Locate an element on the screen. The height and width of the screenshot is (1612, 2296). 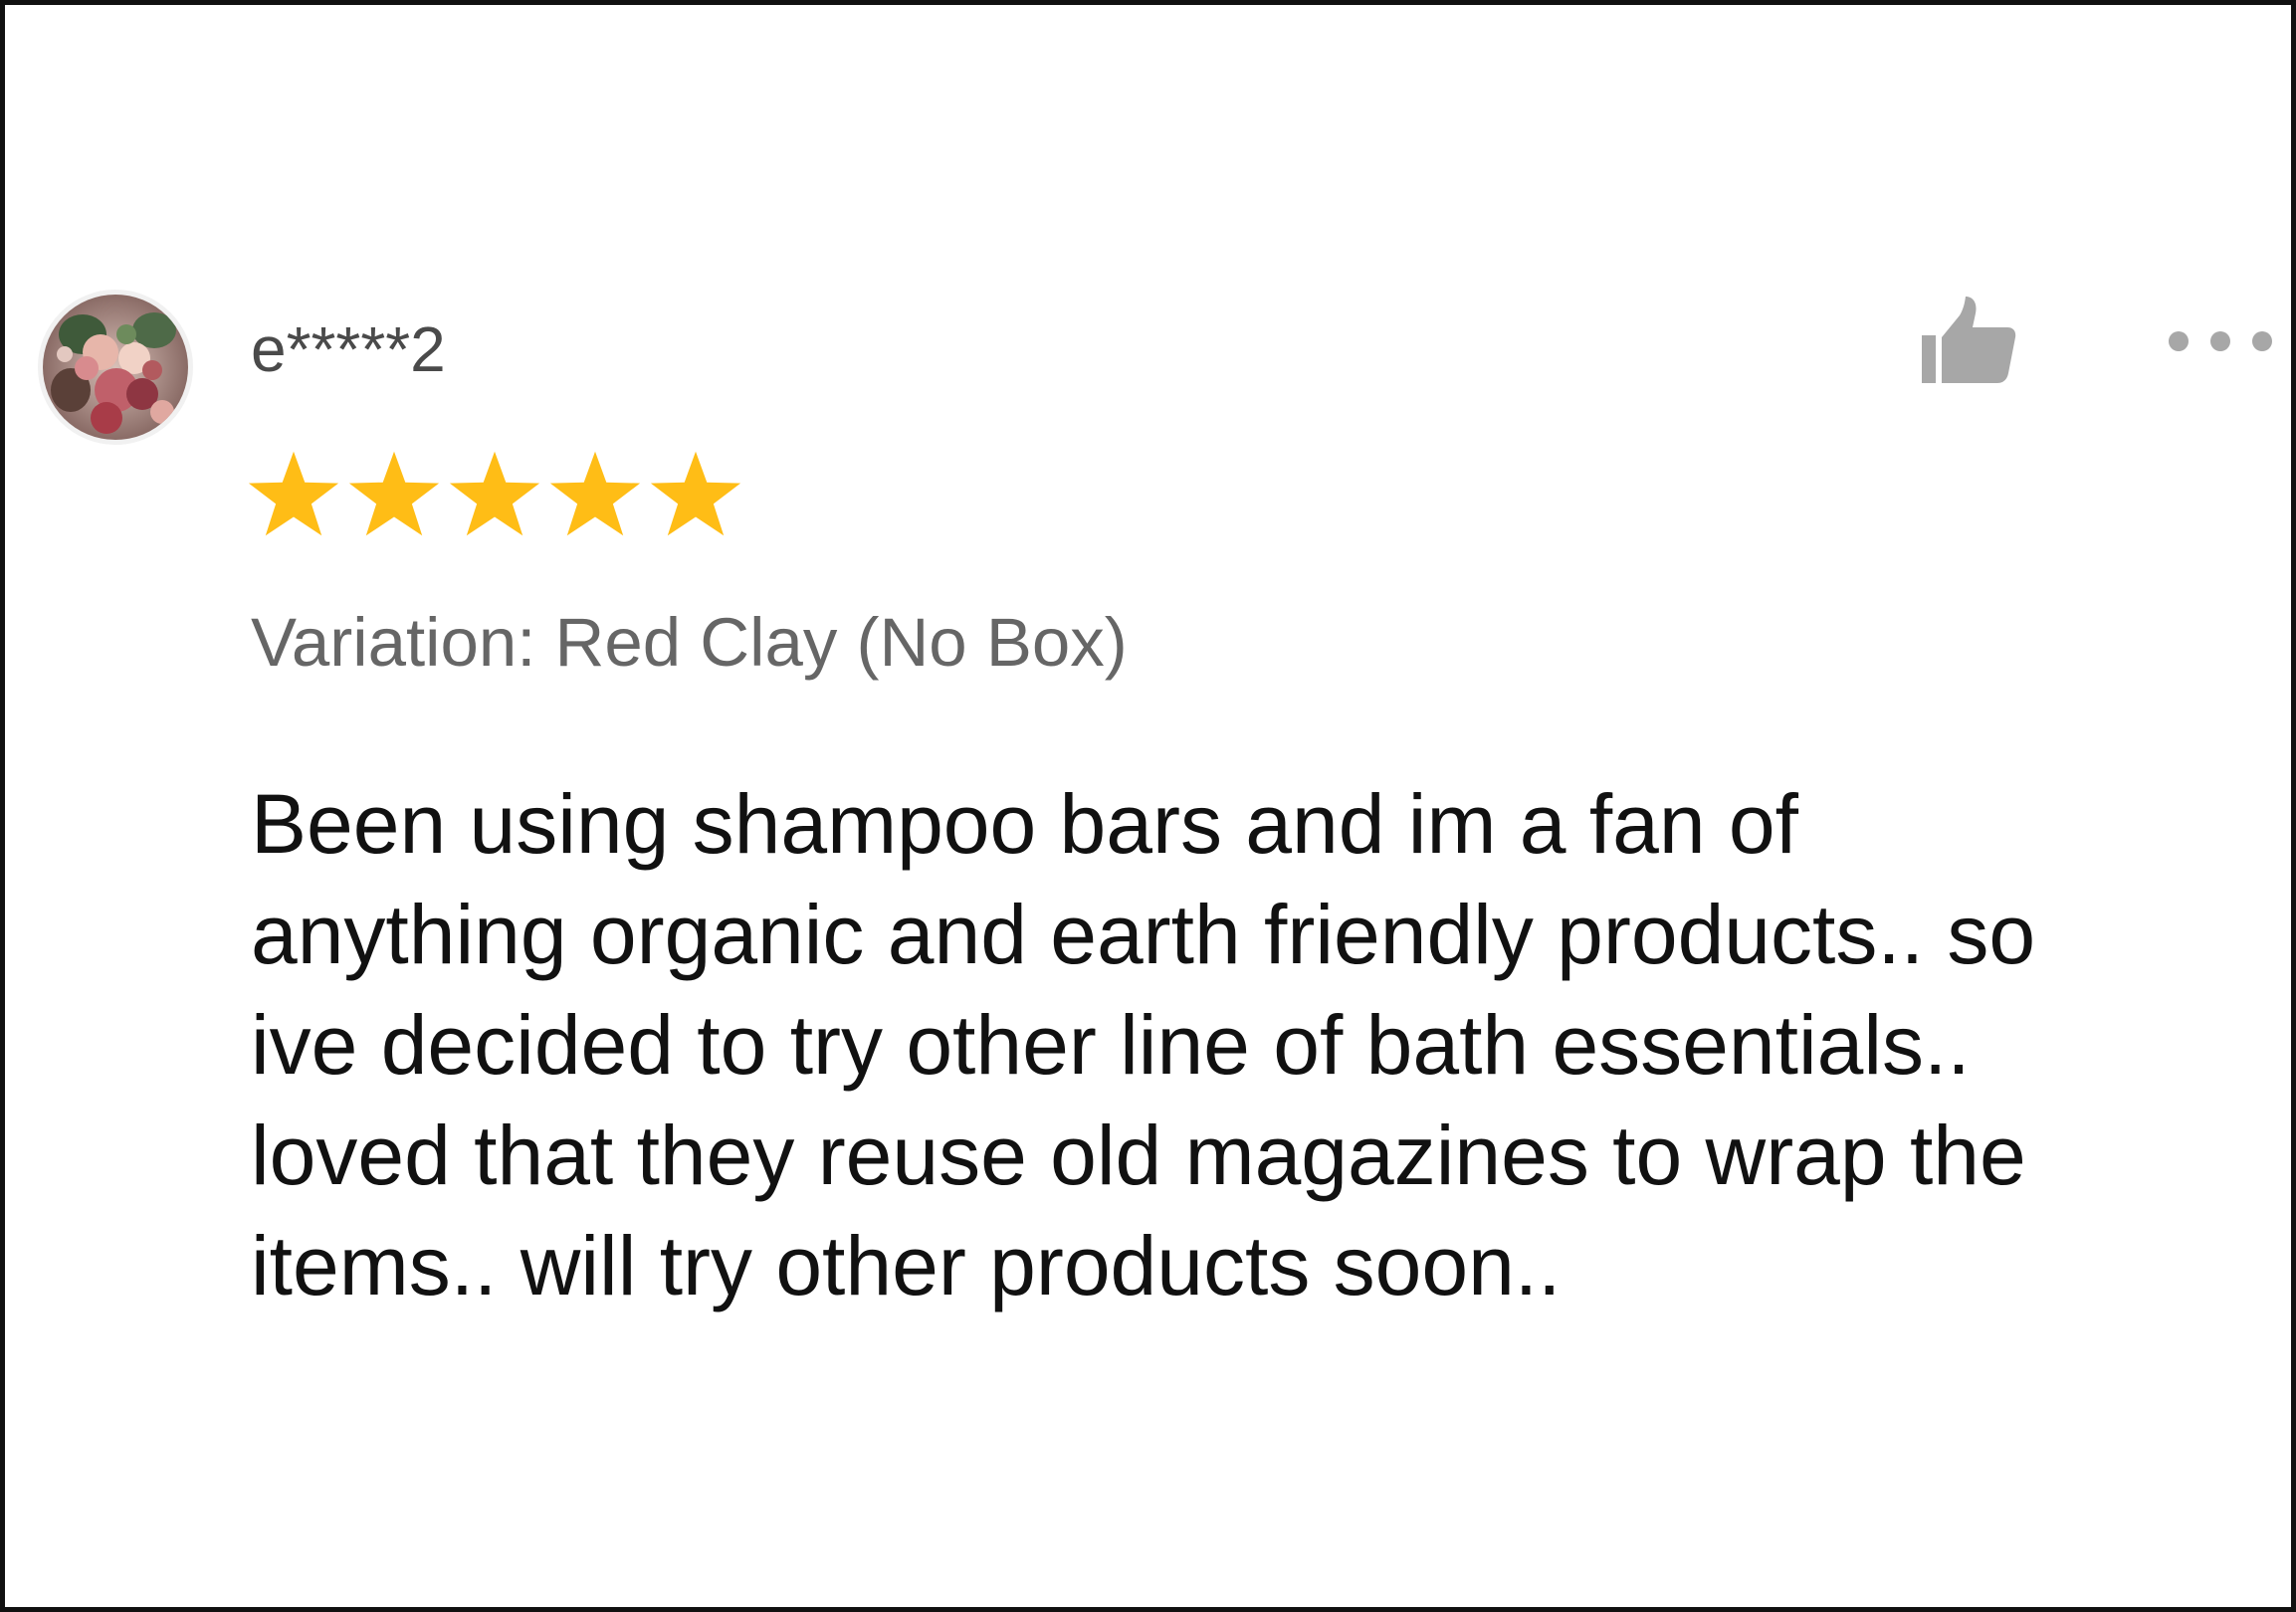
star-rating is located at coordinates (494, 493).